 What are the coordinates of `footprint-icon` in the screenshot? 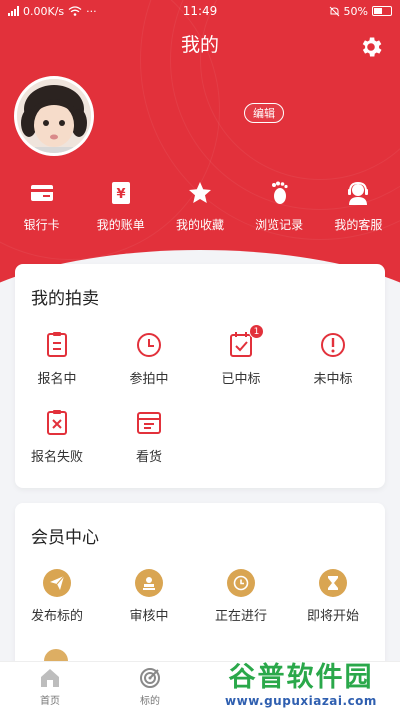 It's located at (280, 192).